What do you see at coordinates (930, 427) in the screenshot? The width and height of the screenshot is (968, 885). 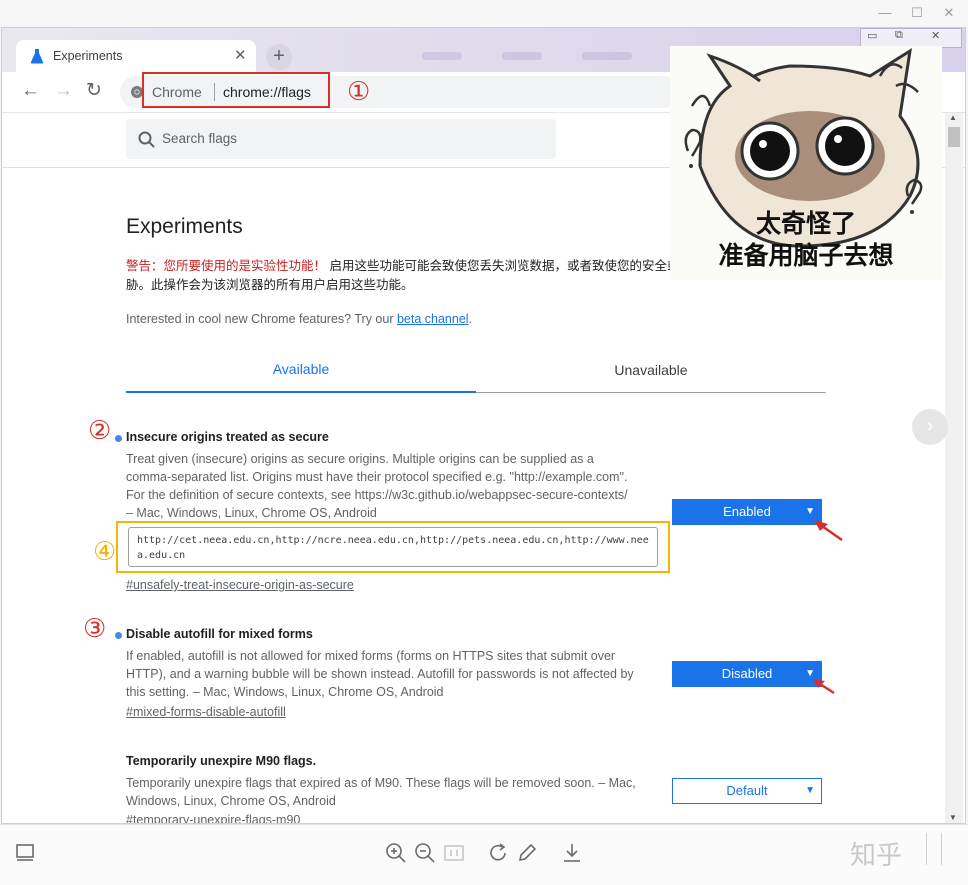 I see `next-image-button: ›` at bounding box center [930, 427].